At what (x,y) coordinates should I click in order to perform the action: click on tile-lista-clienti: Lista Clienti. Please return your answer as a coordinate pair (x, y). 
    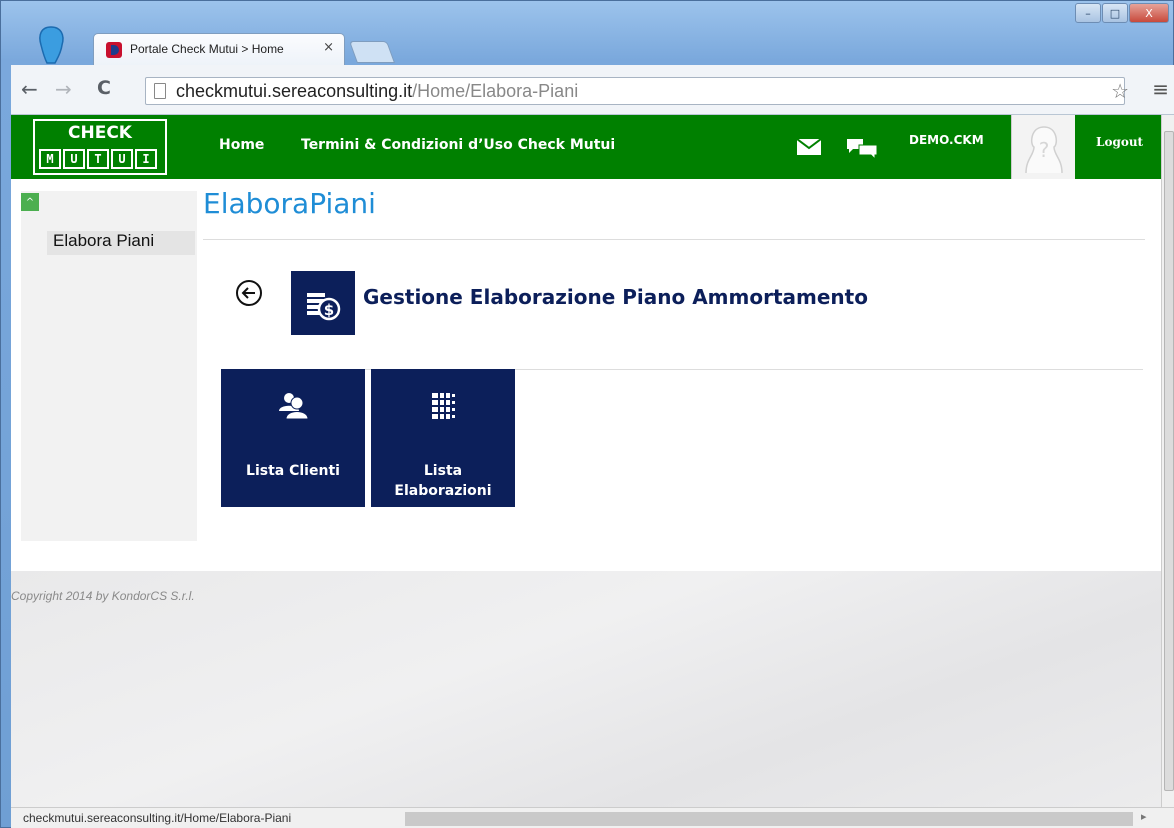
    Looking at the image, I should click on (293, 438).